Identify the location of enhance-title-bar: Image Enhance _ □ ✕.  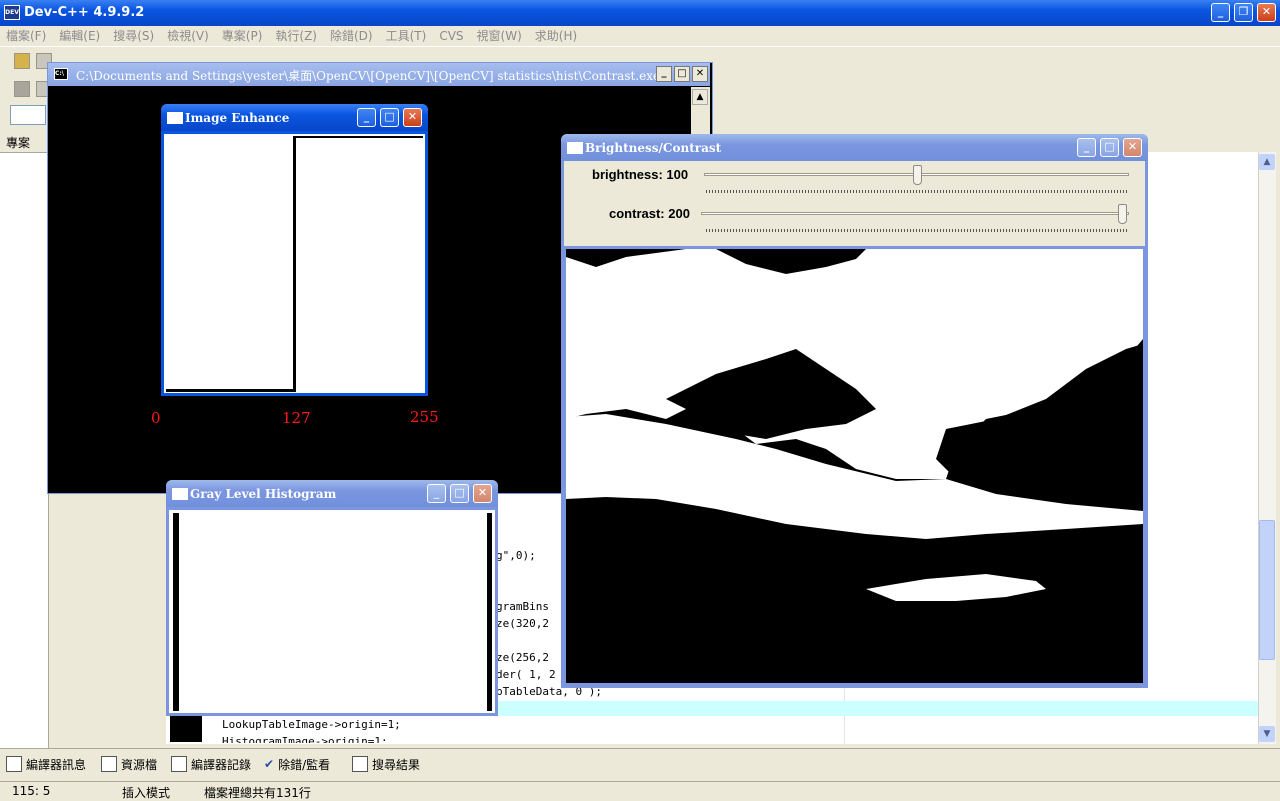
(294, 117).